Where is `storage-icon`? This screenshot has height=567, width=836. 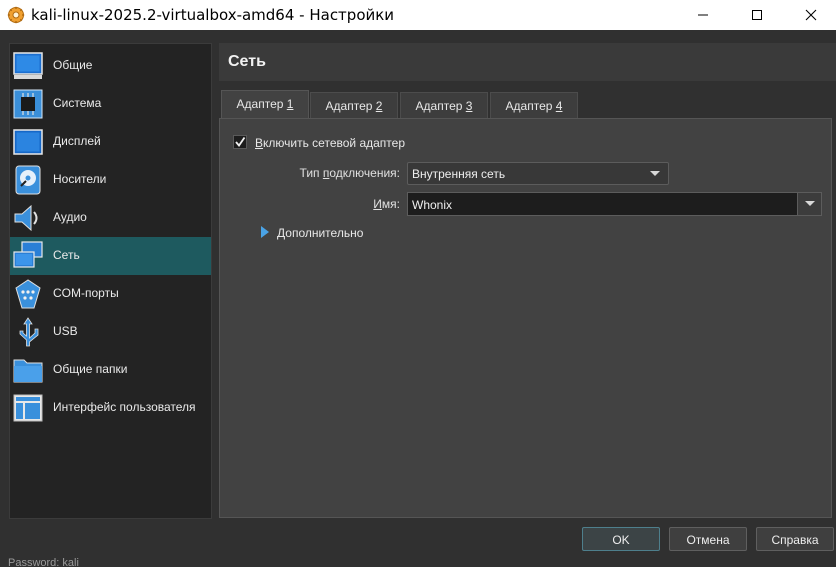
storage-icon is located at coordinates (28, 180).